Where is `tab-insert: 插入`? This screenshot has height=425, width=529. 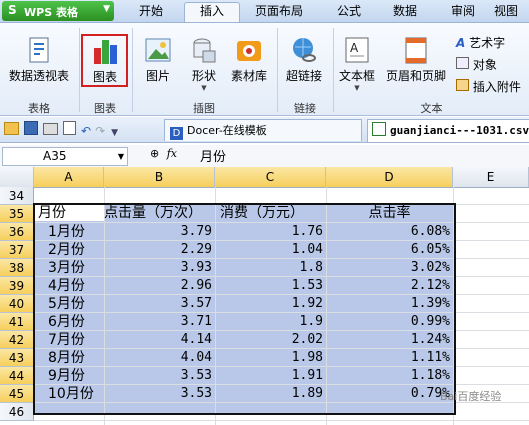 tab-insert: 插入 is located at coordinates (212, 12).